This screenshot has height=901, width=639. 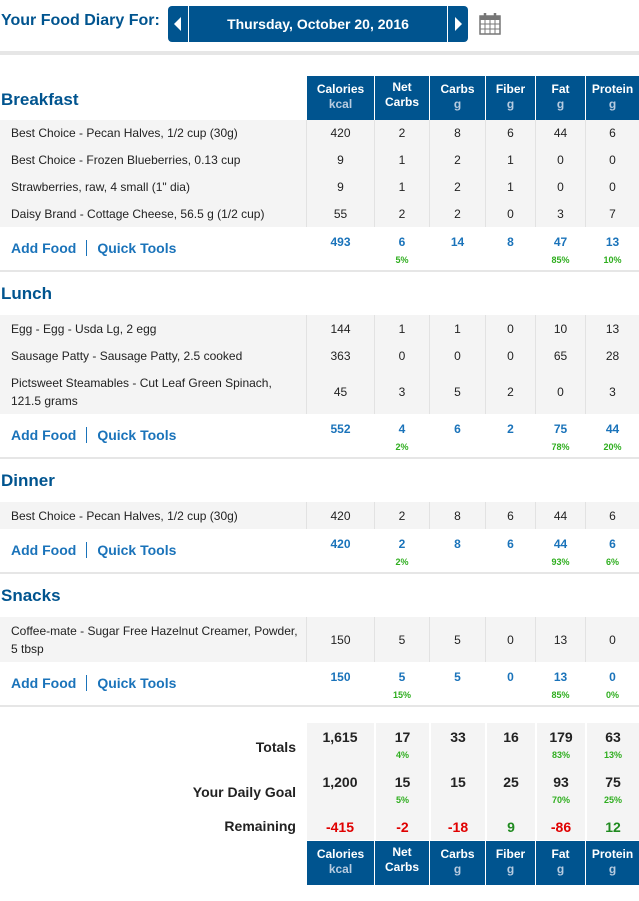 What do you see at coordinates (510, 745) in the screenshot?
I see `summary-totals-fiber: 16` at bounding box center [510, 745].